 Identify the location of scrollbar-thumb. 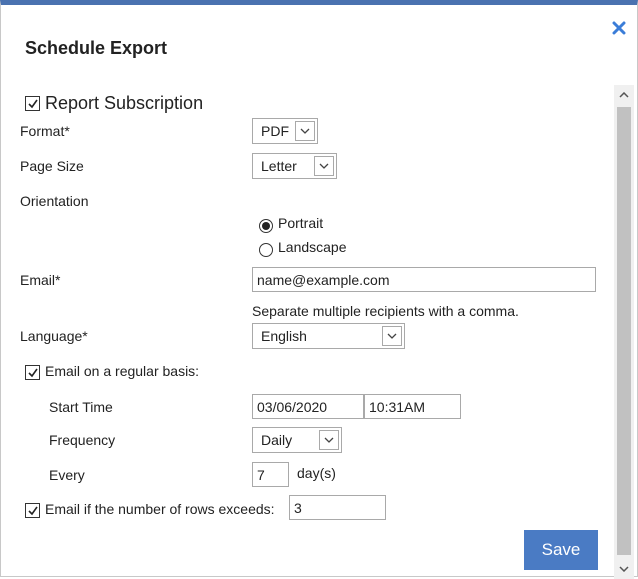
(624, 331).